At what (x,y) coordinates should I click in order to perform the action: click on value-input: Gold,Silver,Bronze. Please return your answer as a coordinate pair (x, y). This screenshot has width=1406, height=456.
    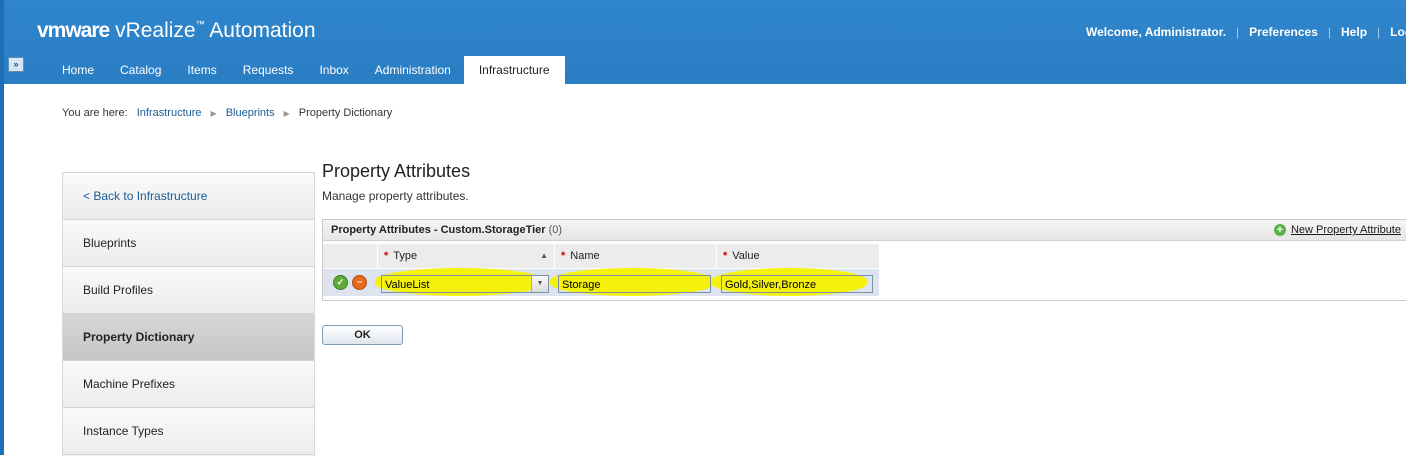
    Looking at the image, I should click on (797, 284).